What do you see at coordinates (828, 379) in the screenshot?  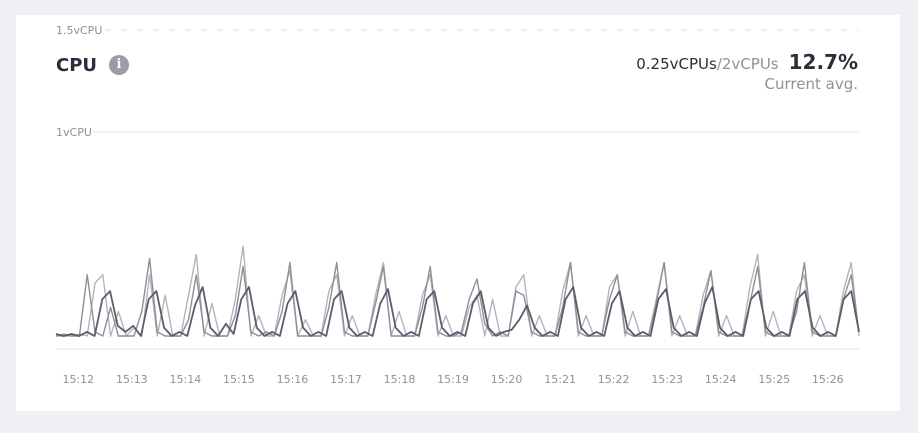 I see `x-tick-label-14: 15:26` at bounding box center [828, 379].